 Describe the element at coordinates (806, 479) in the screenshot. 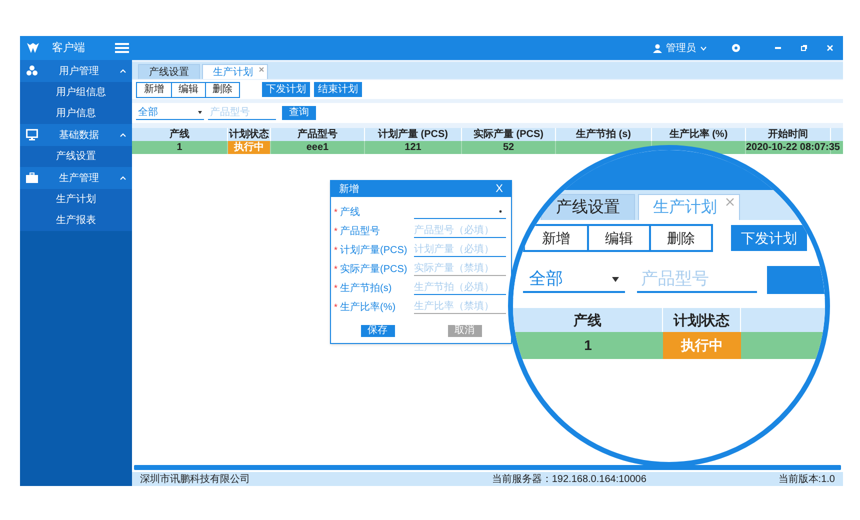

I see `version-label: 当前版本:1.0` at that location.